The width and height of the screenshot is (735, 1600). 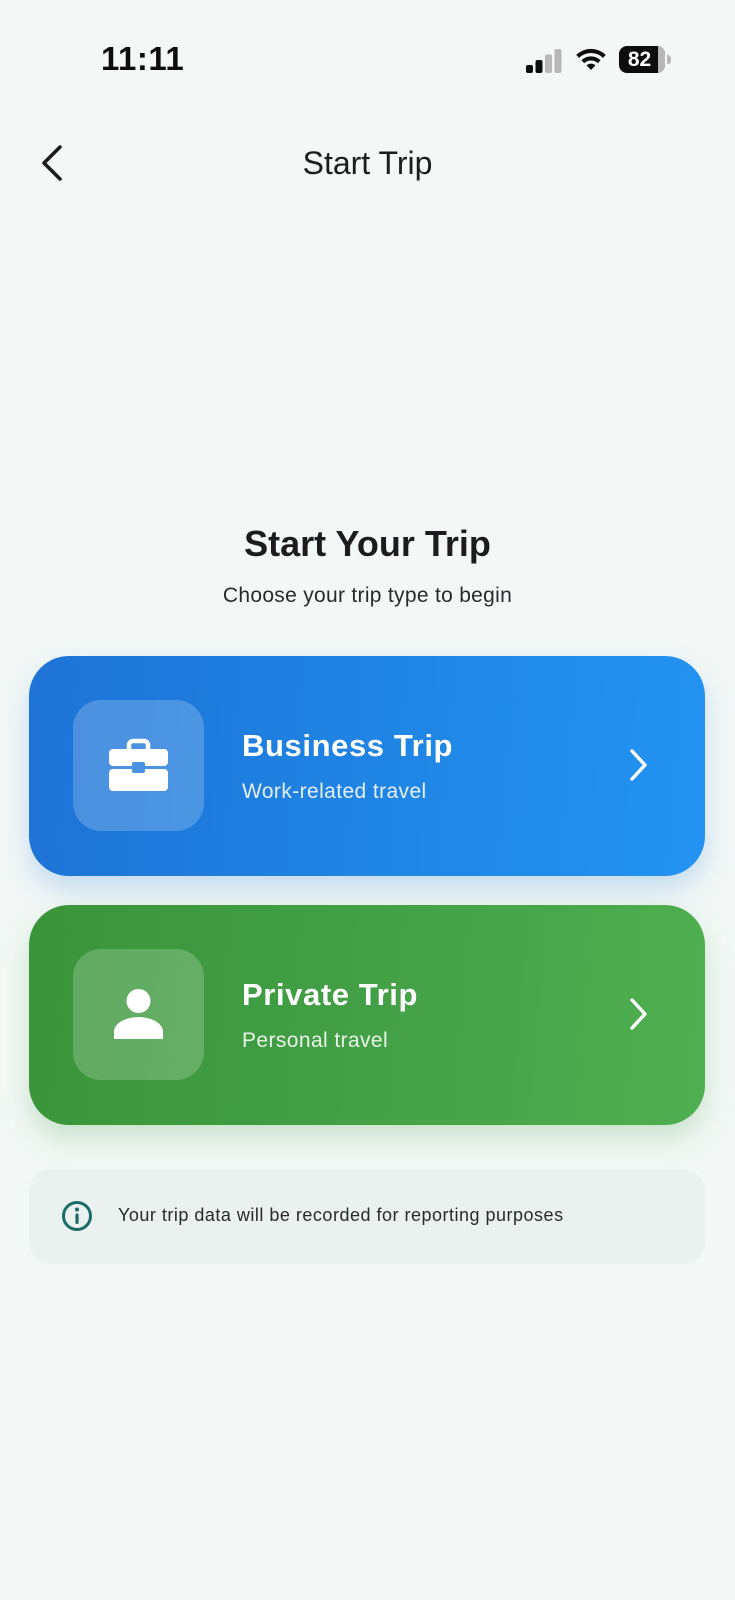 I want to click on business-trip-title: Business Trip, so click(x=348, y=745).